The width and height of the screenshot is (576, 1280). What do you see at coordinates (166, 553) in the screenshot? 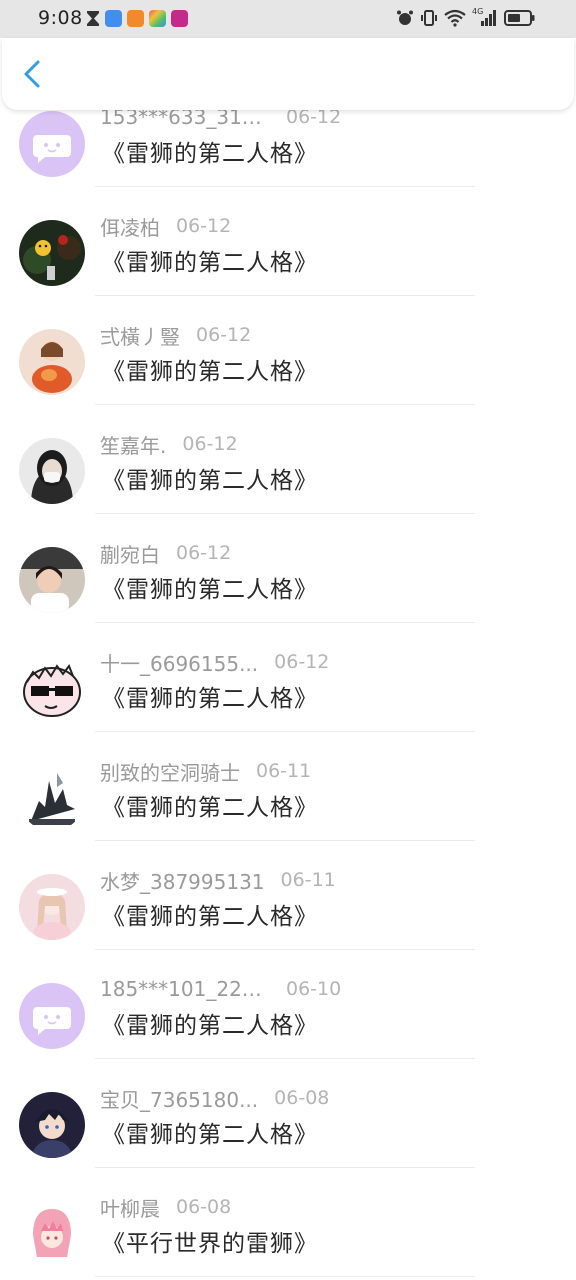
I see `user-line: 蒯宛白 06-12` at bounding box center [166, 553].